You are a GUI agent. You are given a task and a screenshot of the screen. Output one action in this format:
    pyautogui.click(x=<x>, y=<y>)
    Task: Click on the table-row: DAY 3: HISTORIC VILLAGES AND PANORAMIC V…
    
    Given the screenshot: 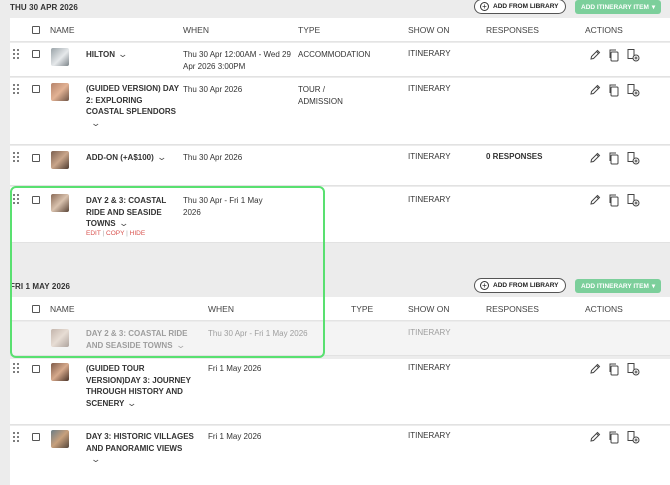 What is the action you would take?
    pyautogui.click(x=340, y=455)
    